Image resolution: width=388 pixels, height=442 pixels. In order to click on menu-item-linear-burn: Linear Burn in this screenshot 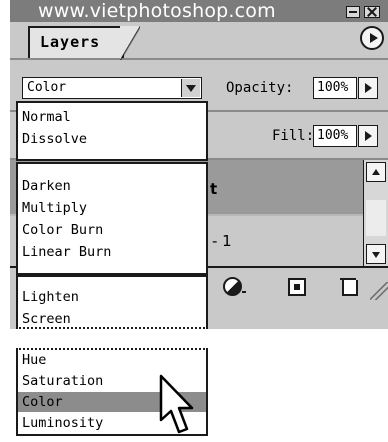, I will do `click(113, 252)`.